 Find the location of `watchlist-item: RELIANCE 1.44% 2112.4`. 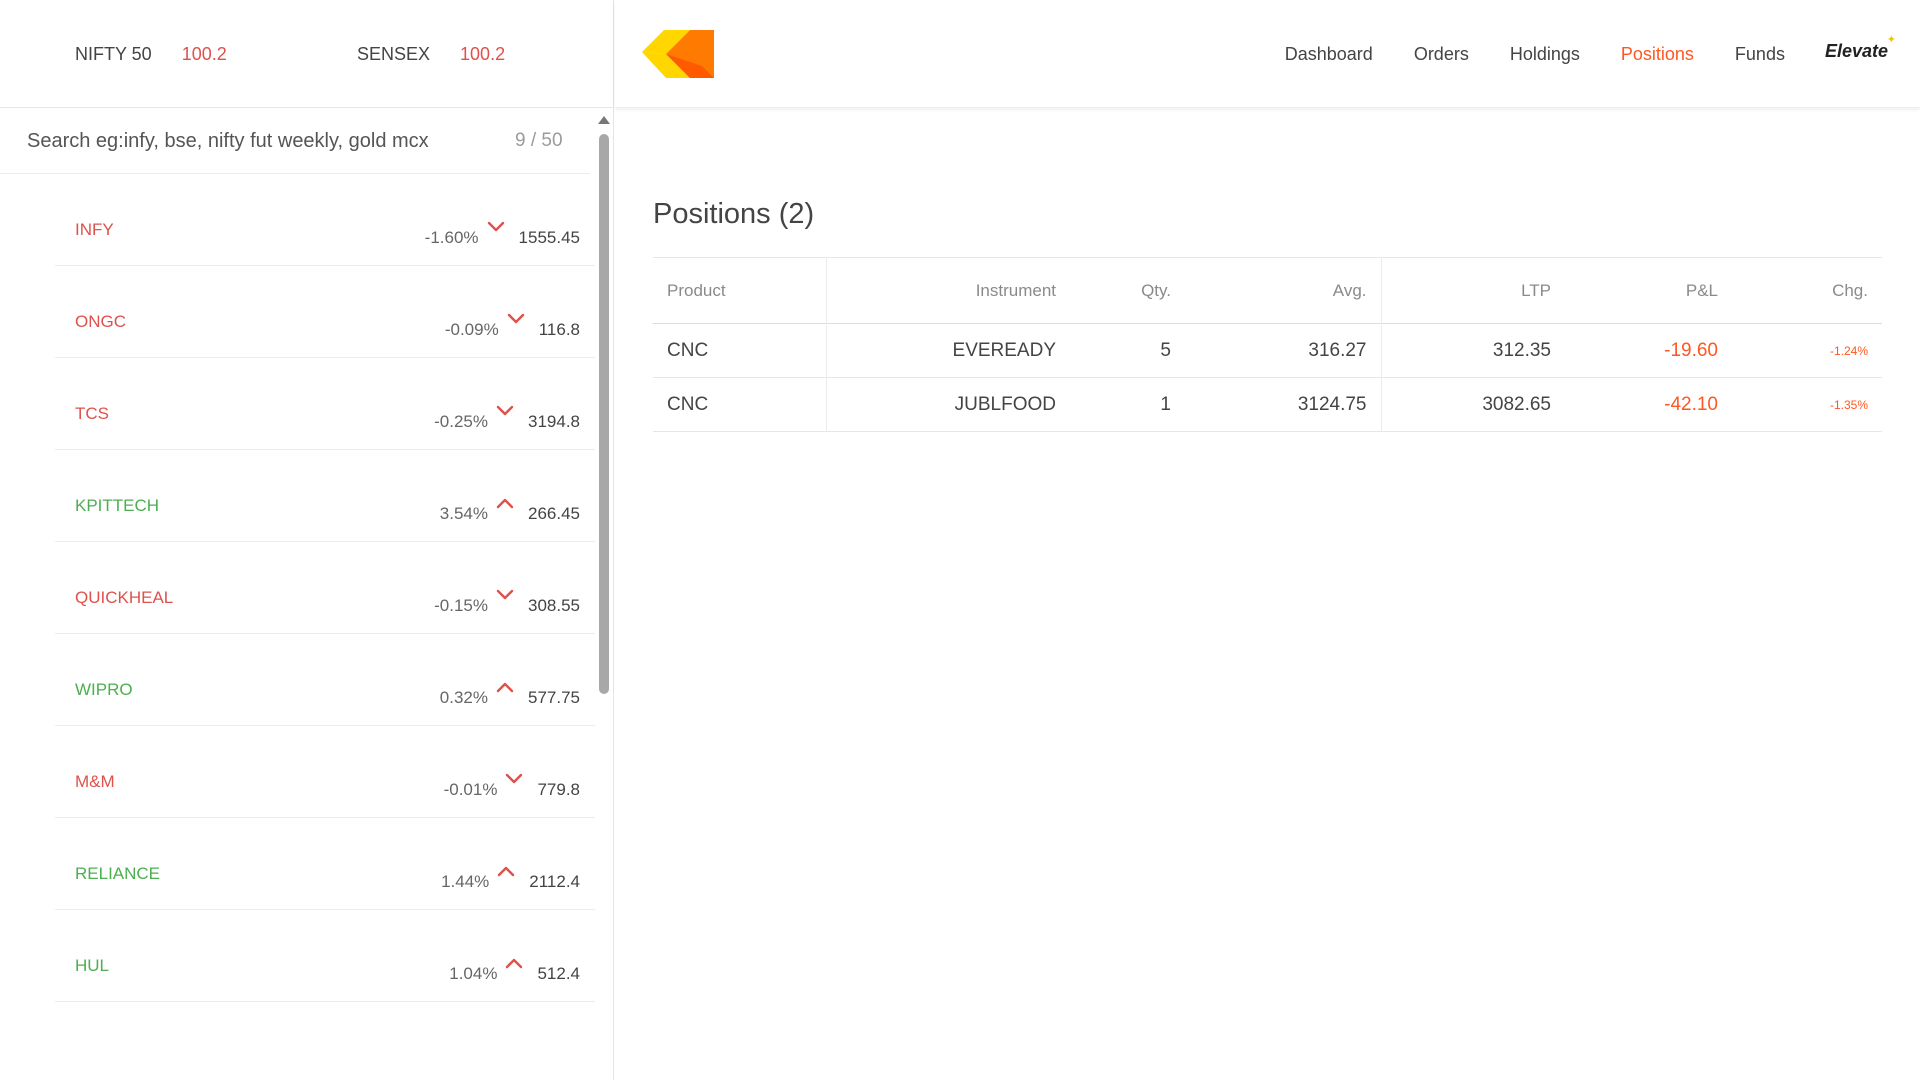

watchlist-item: RELIANCE 1.44% 2112.4 is located at coordinates (325, 864).